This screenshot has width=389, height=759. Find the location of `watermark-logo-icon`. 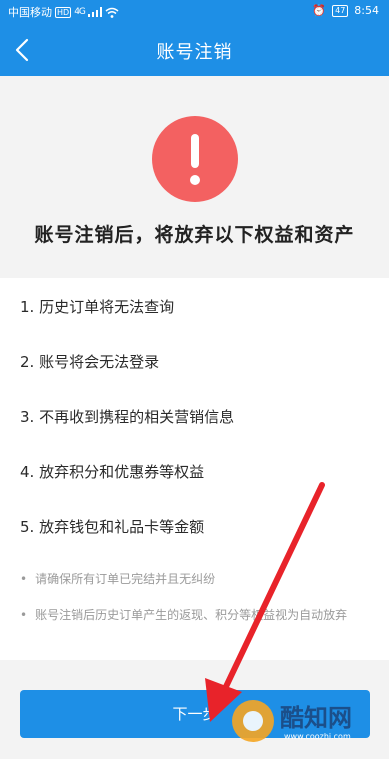

watermark-logo-icon is located at coordinates (253, 721).